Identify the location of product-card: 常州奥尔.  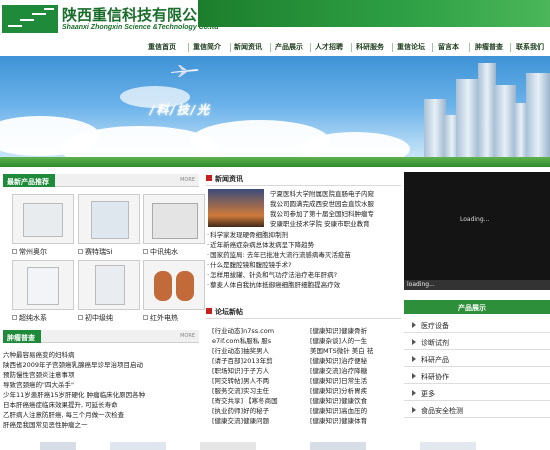
(43, 226).